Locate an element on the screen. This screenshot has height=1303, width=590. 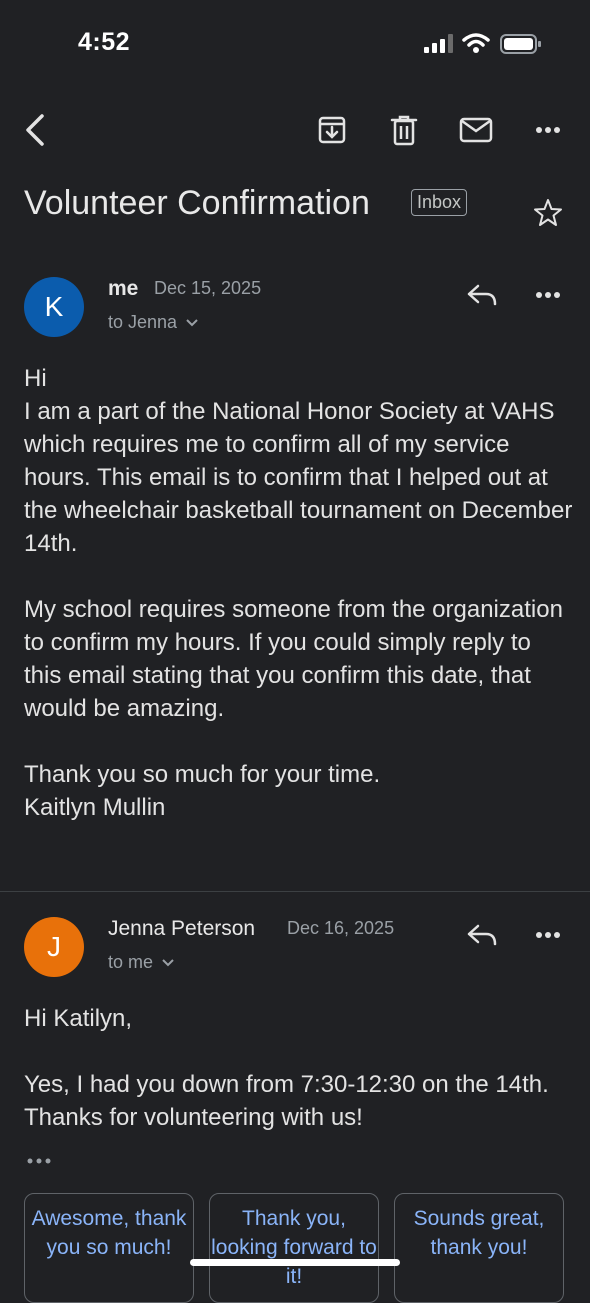
star-button is located at coordinates (548, 213).